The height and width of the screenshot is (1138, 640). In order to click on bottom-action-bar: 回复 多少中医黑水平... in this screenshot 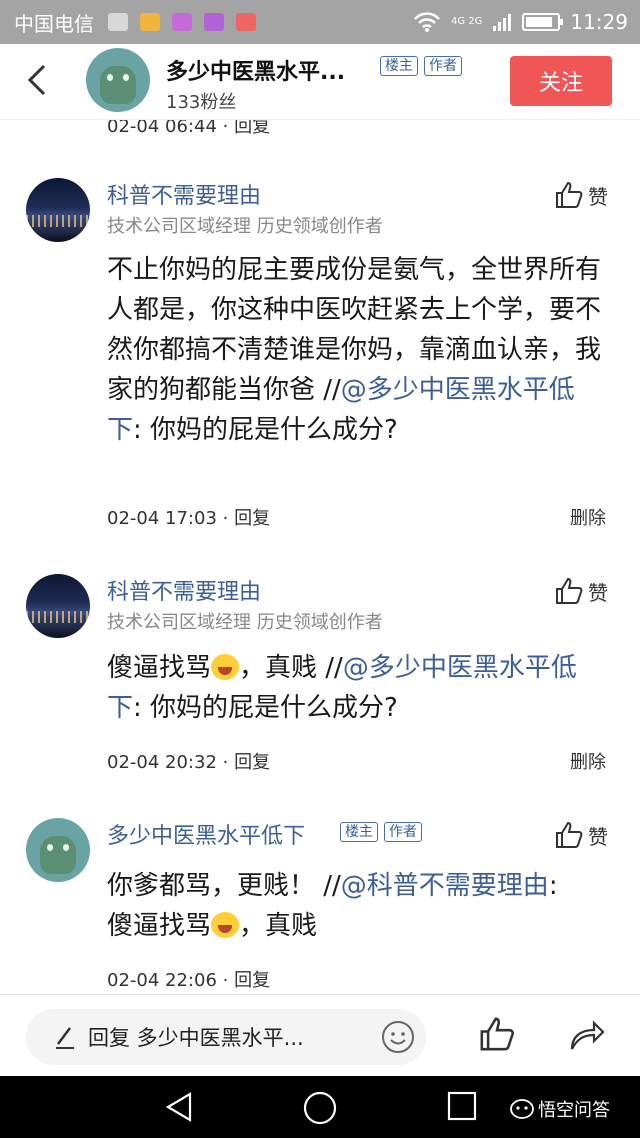, I will do `click(320, 1035)`.